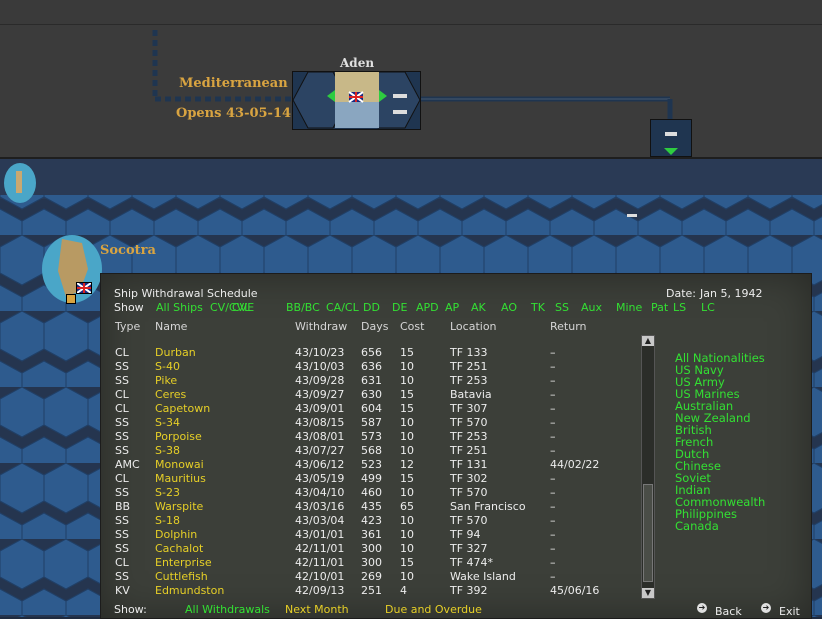  Describe the element at coordinates (433, 610) in the screenshot. I see `due-overdue-button: Due and Overdue` at that location.